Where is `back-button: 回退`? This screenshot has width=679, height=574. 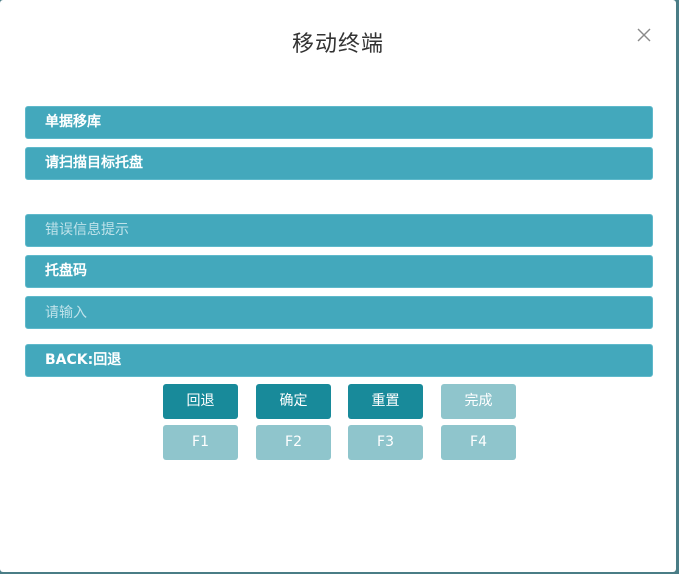
back-button: 回退 is located at coordinates (200, 401).